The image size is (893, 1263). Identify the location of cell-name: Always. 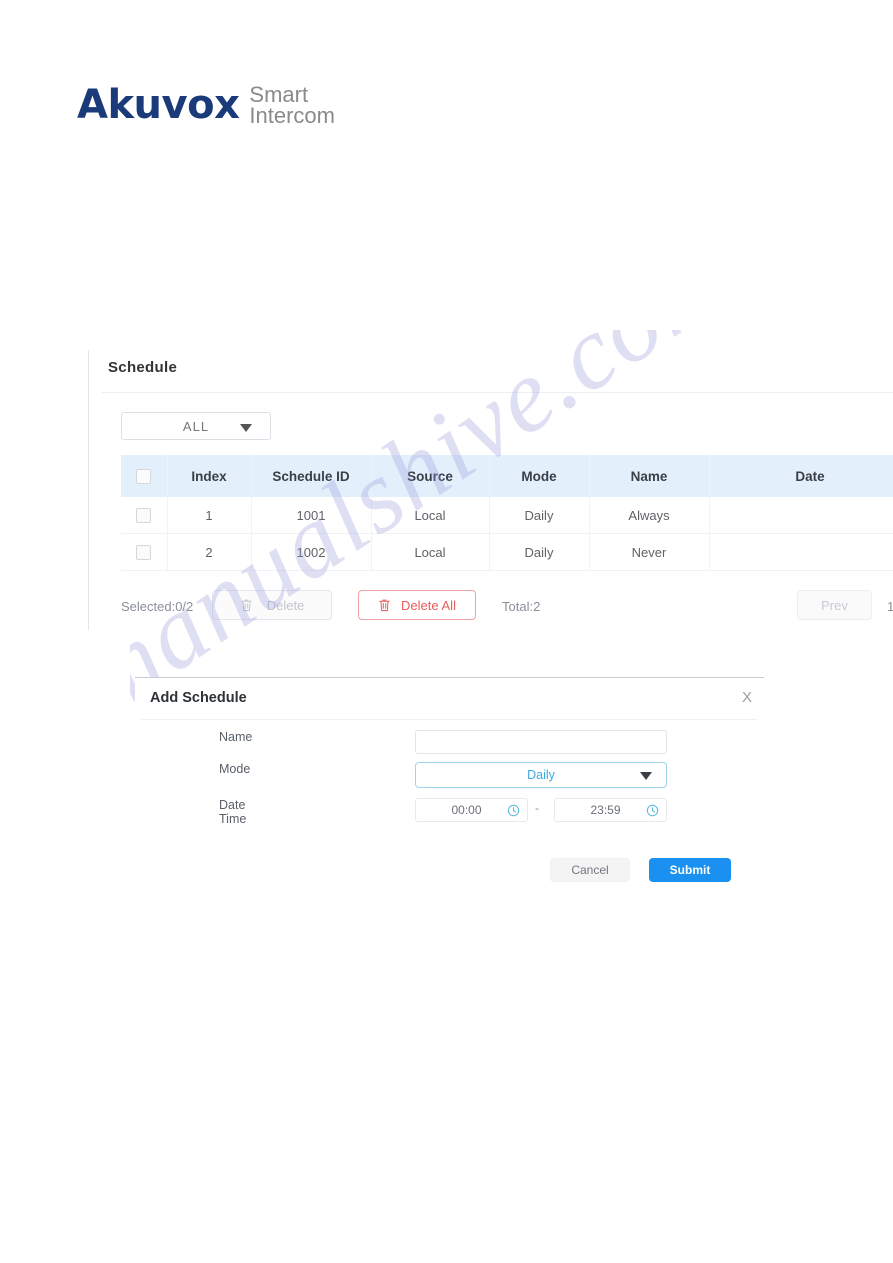
(649, 515).